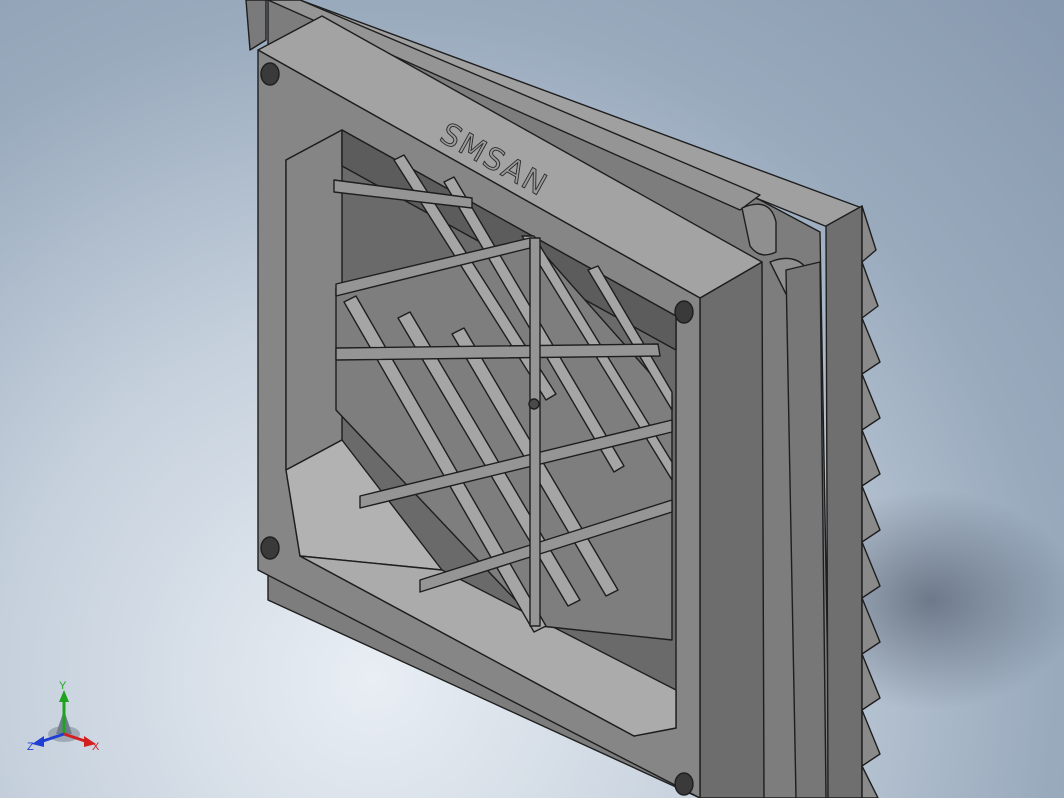 The image size is (1064, 798). What do you see at coordinates (684, 784) in the screenshot?
I see `mount-hole-bottom-right` at bounding box center [684, 784].